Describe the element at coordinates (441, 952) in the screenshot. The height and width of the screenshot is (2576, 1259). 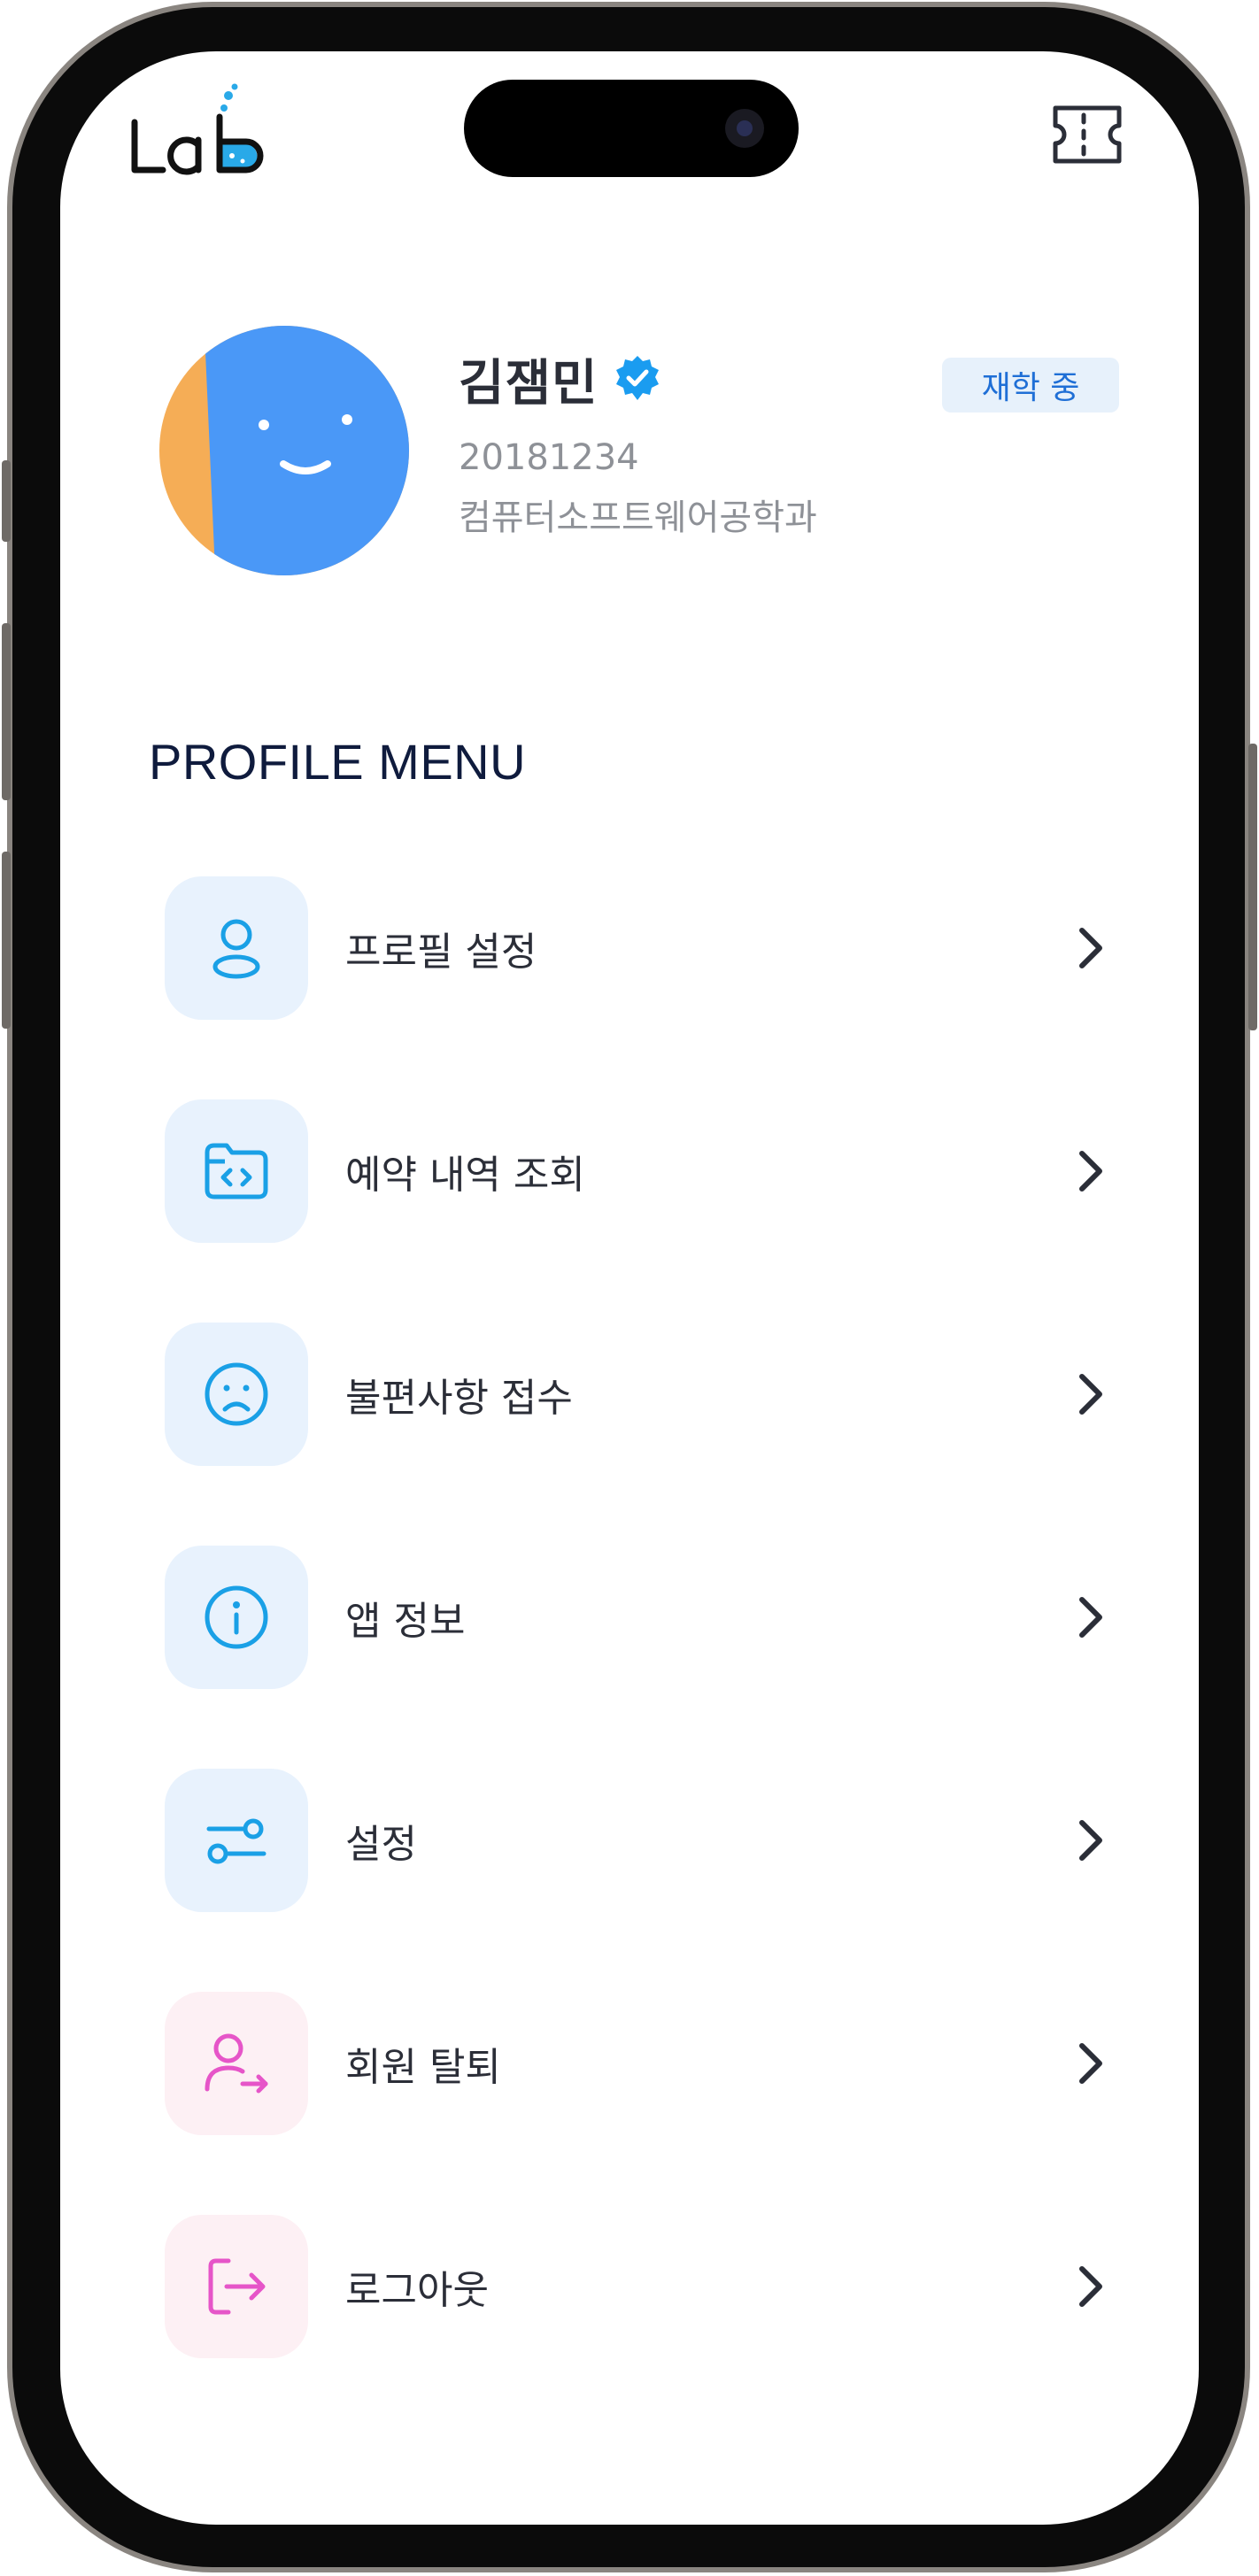
I see `menu-label: 프로필 설정` at that location.